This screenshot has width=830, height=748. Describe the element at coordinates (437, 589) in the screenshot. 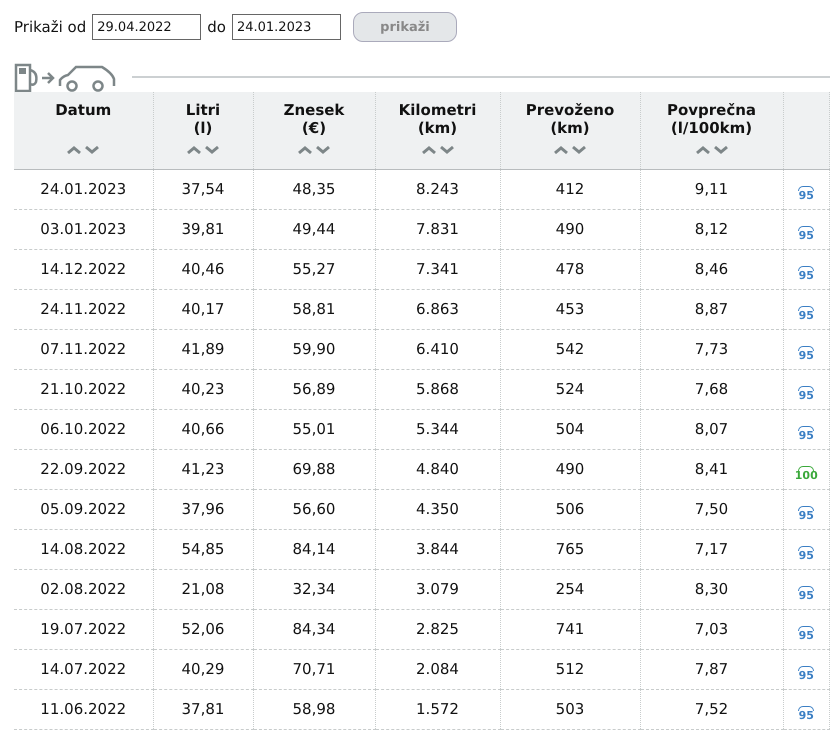

I see `table-cell: 3.079` at that location.